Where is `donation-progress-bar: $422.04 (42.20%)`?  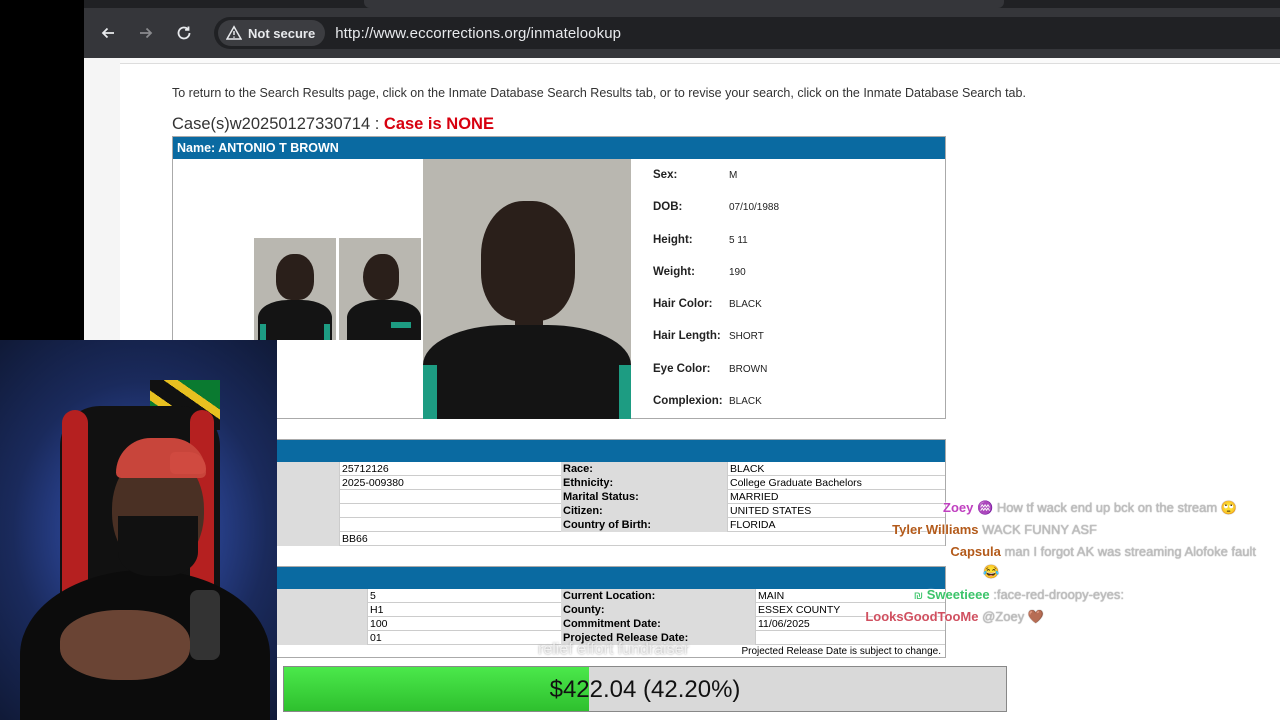 donation-progress-bar: $422.04 (42.20%) is located at coordinates (645, 689).